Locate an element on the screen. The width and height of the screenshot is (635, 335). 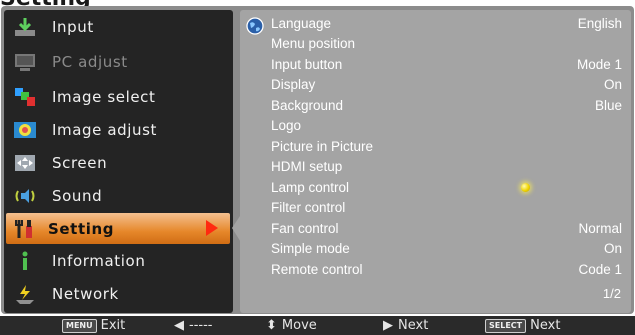
menu-item-sound: Sound is located at coordinates (122, 196).